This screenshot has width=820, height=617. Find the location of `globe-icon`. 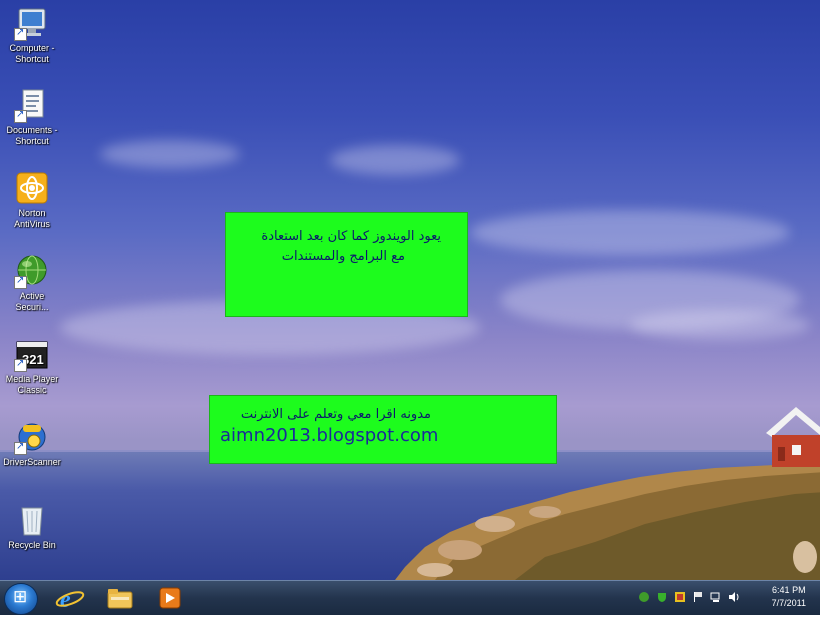

globe-icon is located at coordinates (32, 271).